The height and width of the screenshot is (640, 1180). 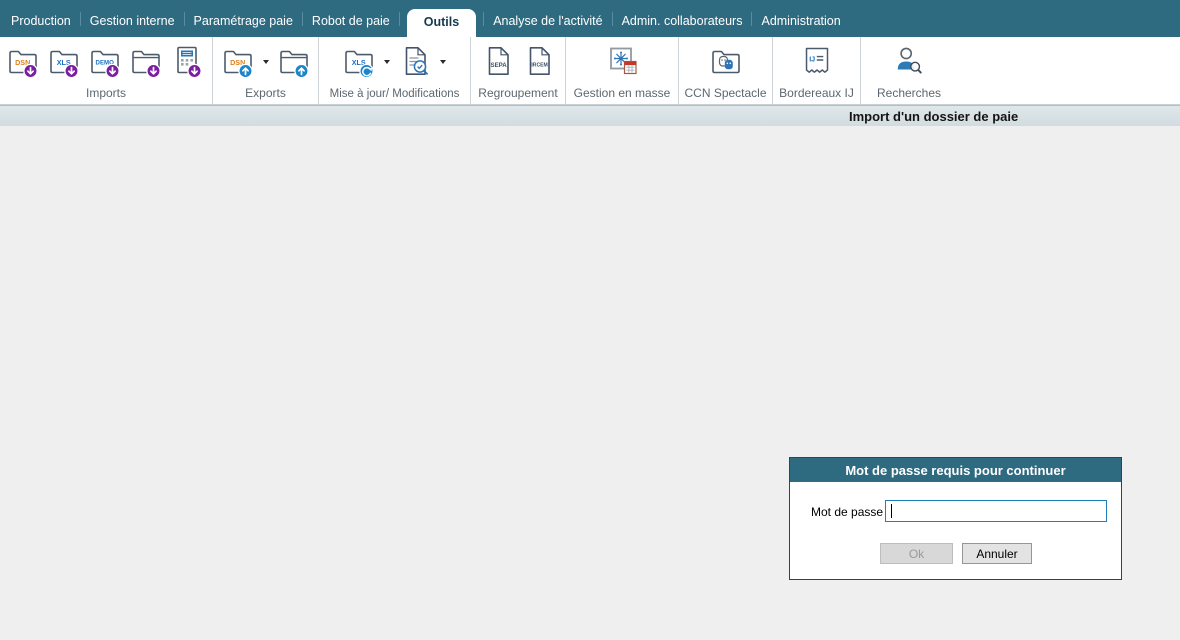 What do you see at coordinates (812, 58) in the screenshot?
I see `svg-text: IJ` at bounding box center [812, 58].